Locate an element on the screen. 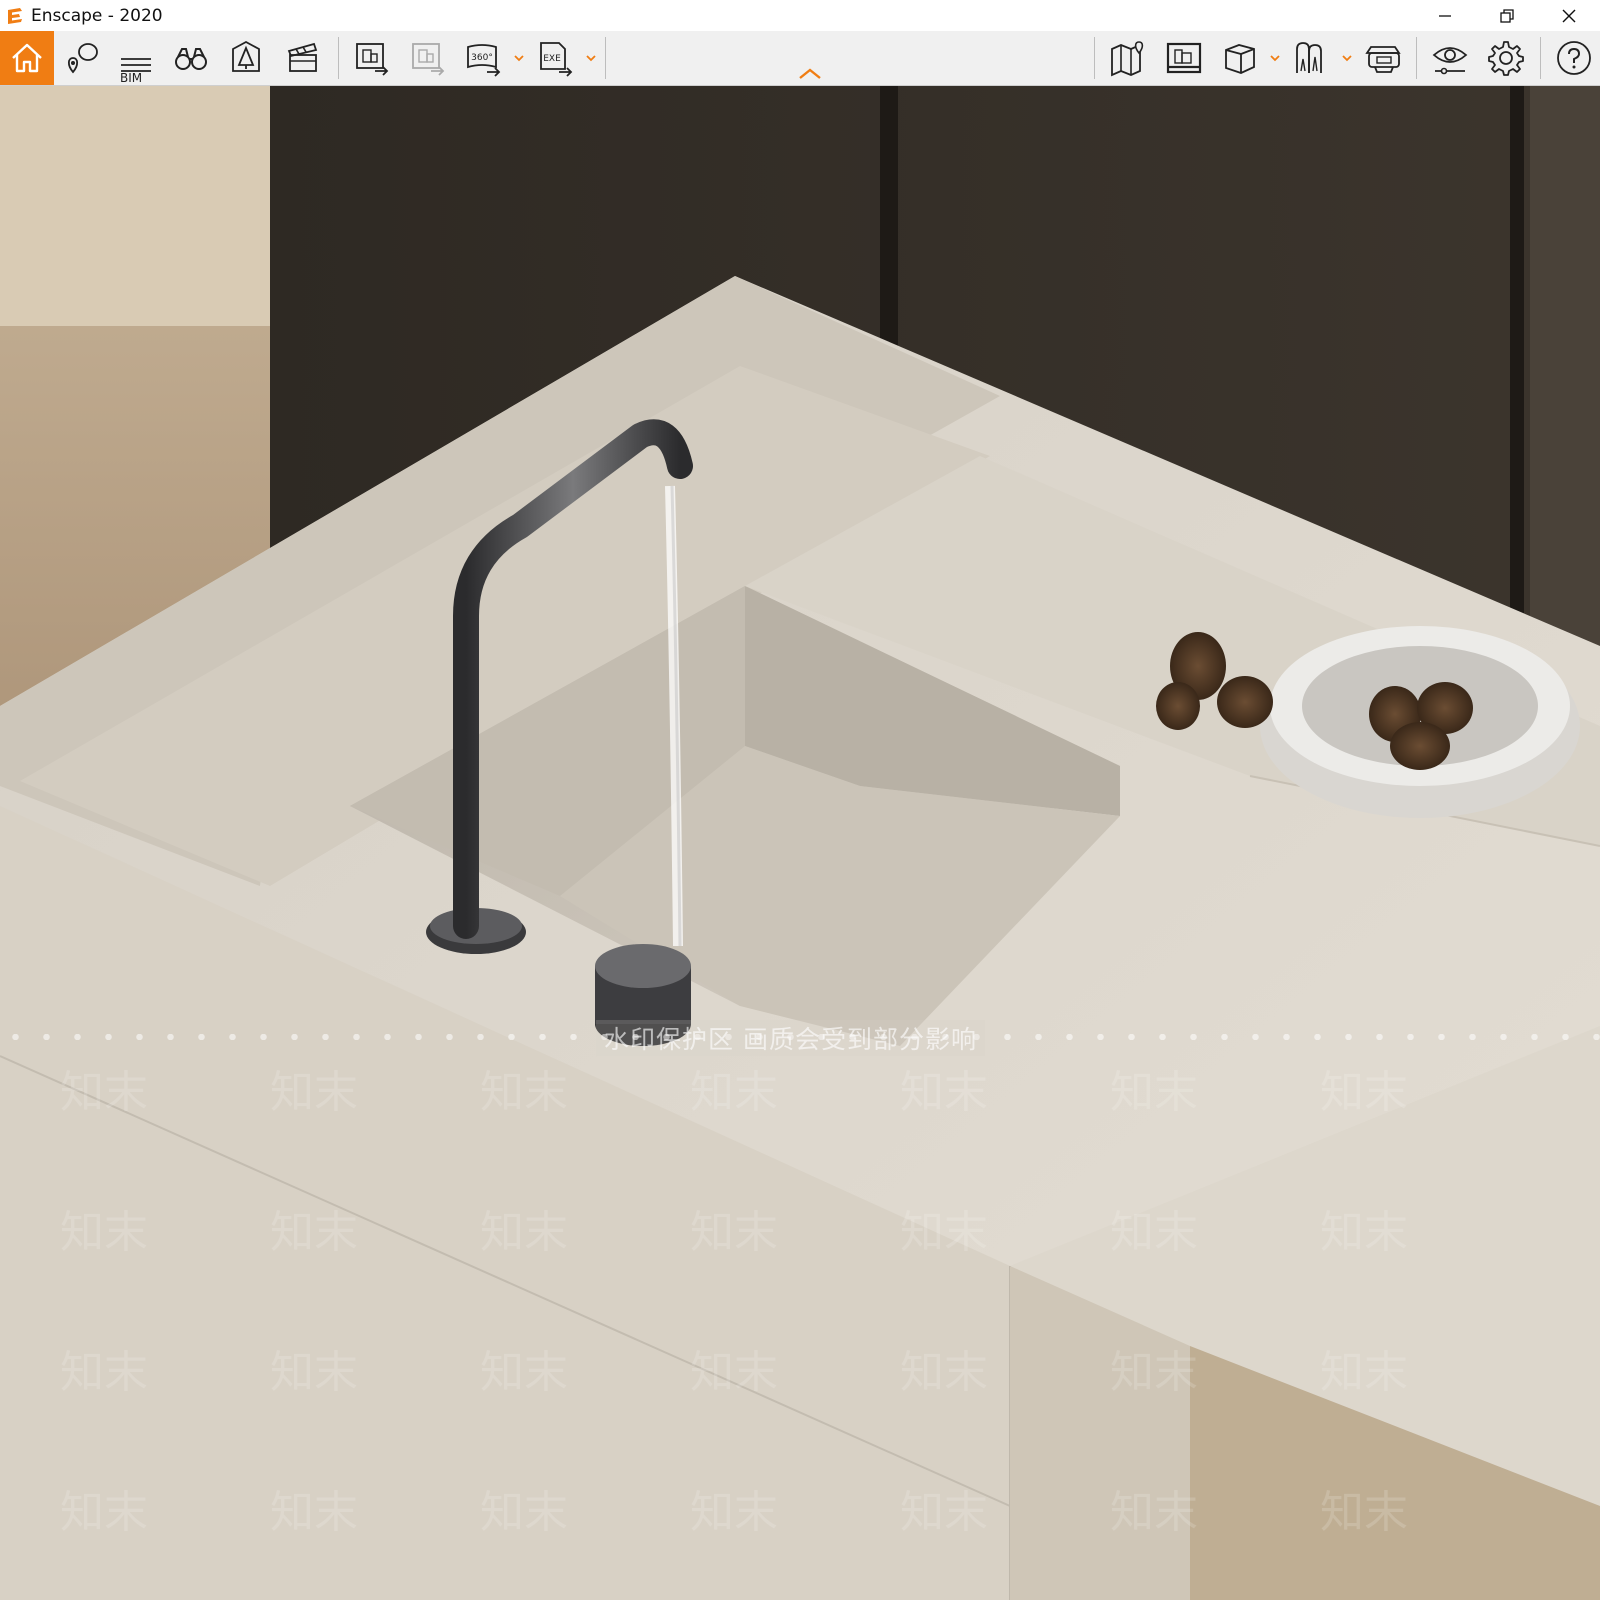 The width and height of the screenshot is (1600, 1600). settings-button is located at coordinates (1506, 58).